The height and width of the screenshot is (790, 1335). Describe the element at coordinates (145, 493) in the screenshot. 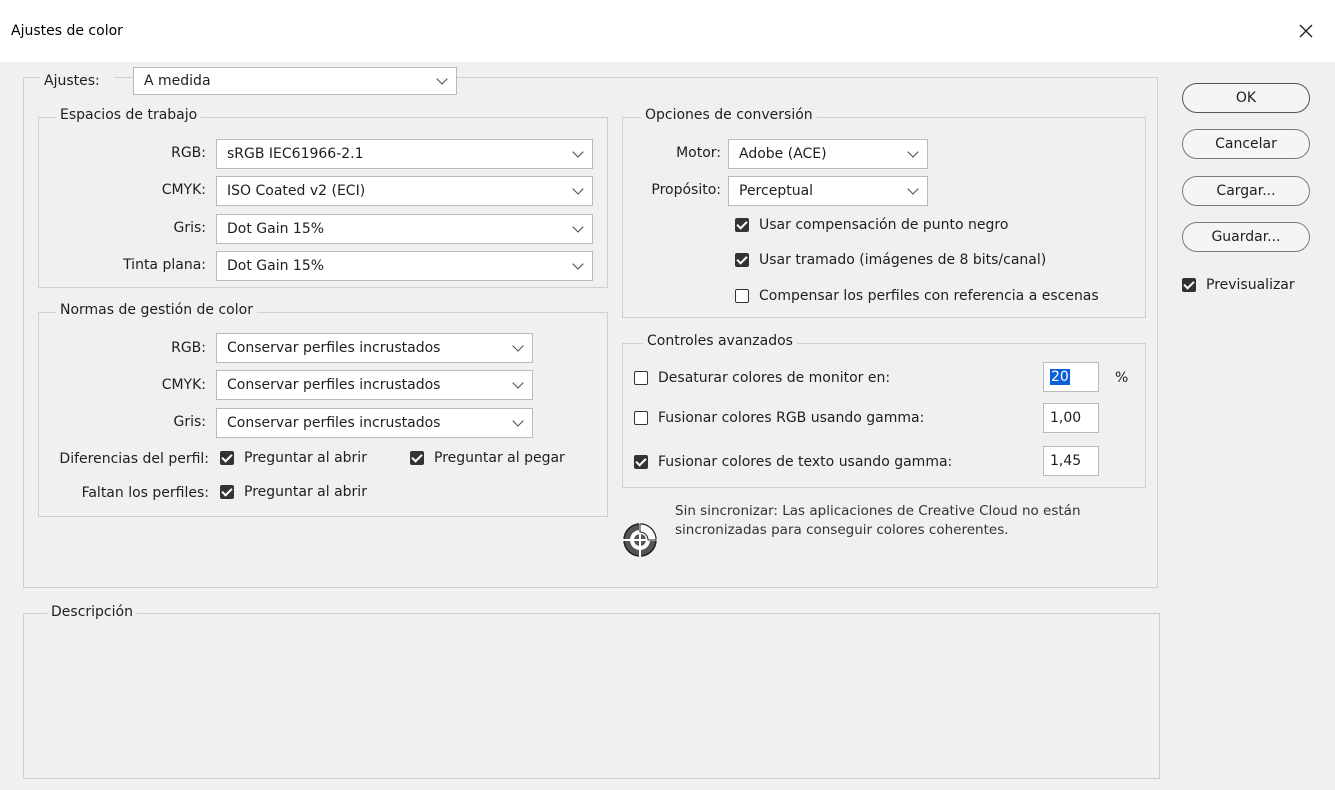

I see `missing-profiles-label: Faltan los perfiles:` at that location.